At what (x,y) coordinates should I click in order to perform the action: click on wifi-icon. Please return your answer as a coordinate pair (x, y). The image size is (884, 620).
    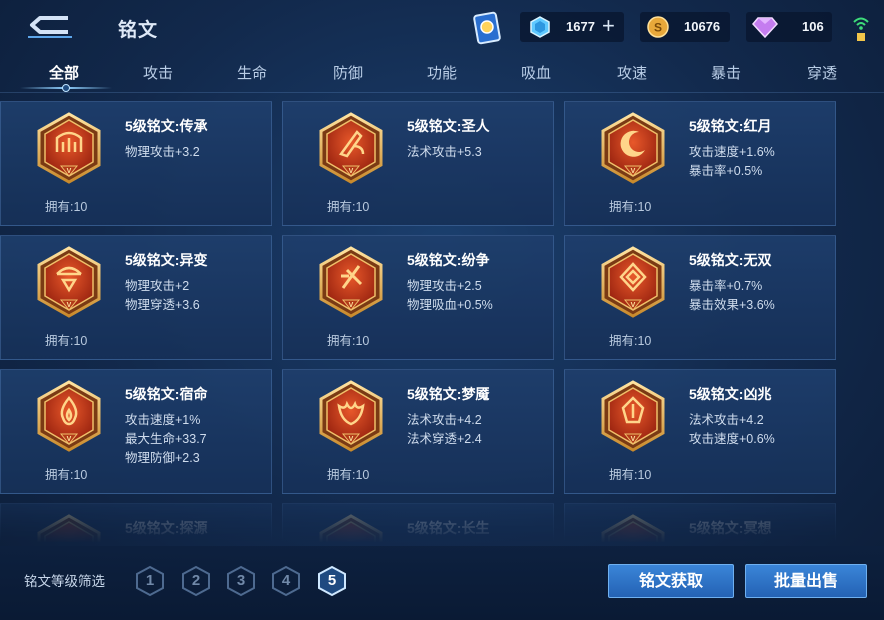
    Looking at the image, I should click on (861, 29).